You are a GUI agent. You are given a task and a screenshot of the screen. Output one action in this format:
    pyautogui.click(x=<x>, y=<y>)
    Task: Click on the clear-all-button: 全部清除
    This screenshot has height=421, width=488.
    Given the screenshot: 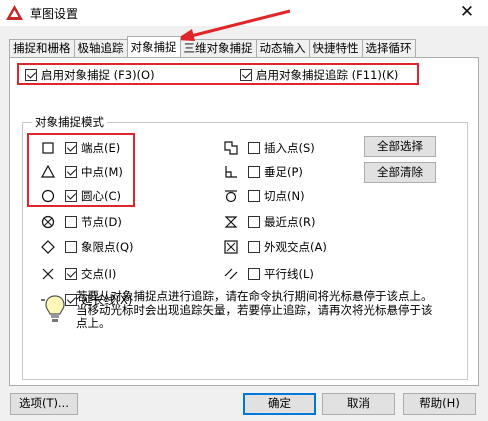 What is the action you would take?
    pyautogui.click(x=400, y=172)
    